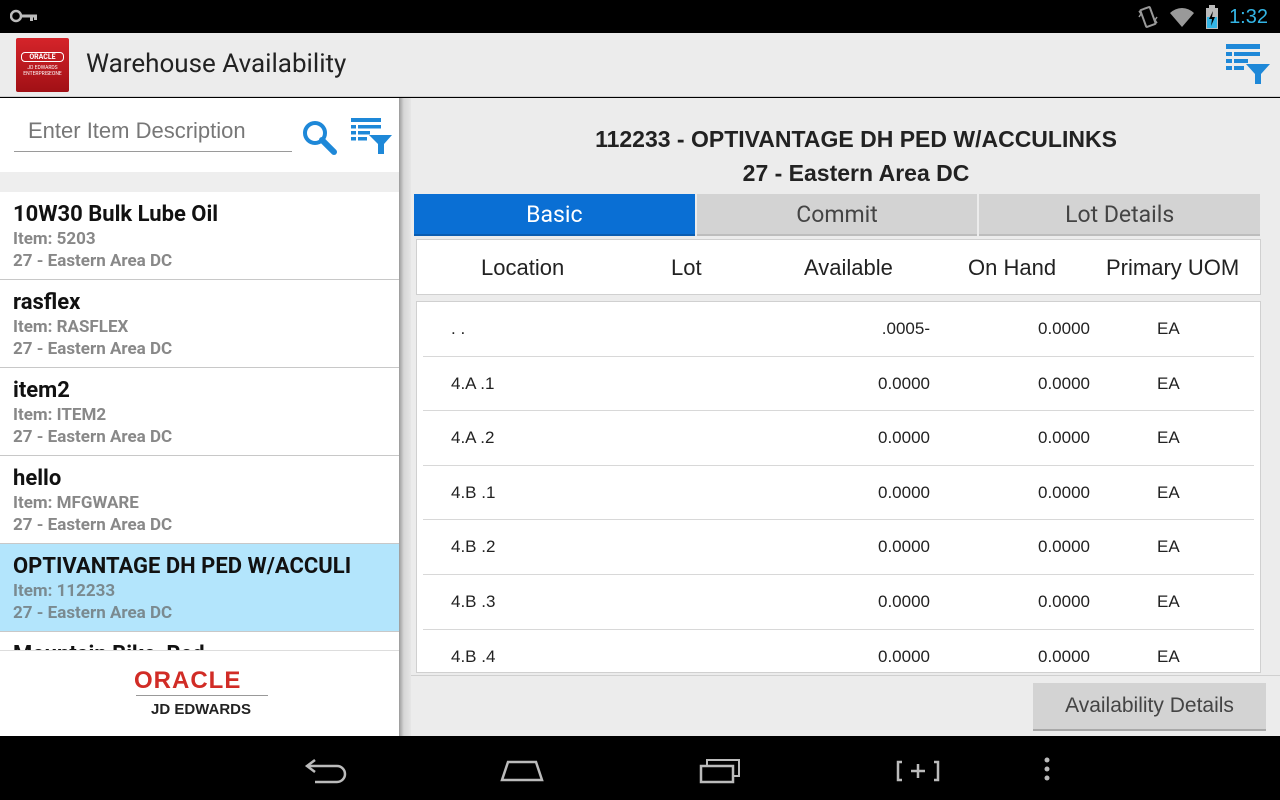 The height and width of the screenshot is (800, 1280). What do you see at coordinates (199, 646) in the screenshot?
I see `item-name: Mountain Bike, Red` at bounding box center [199, 646].